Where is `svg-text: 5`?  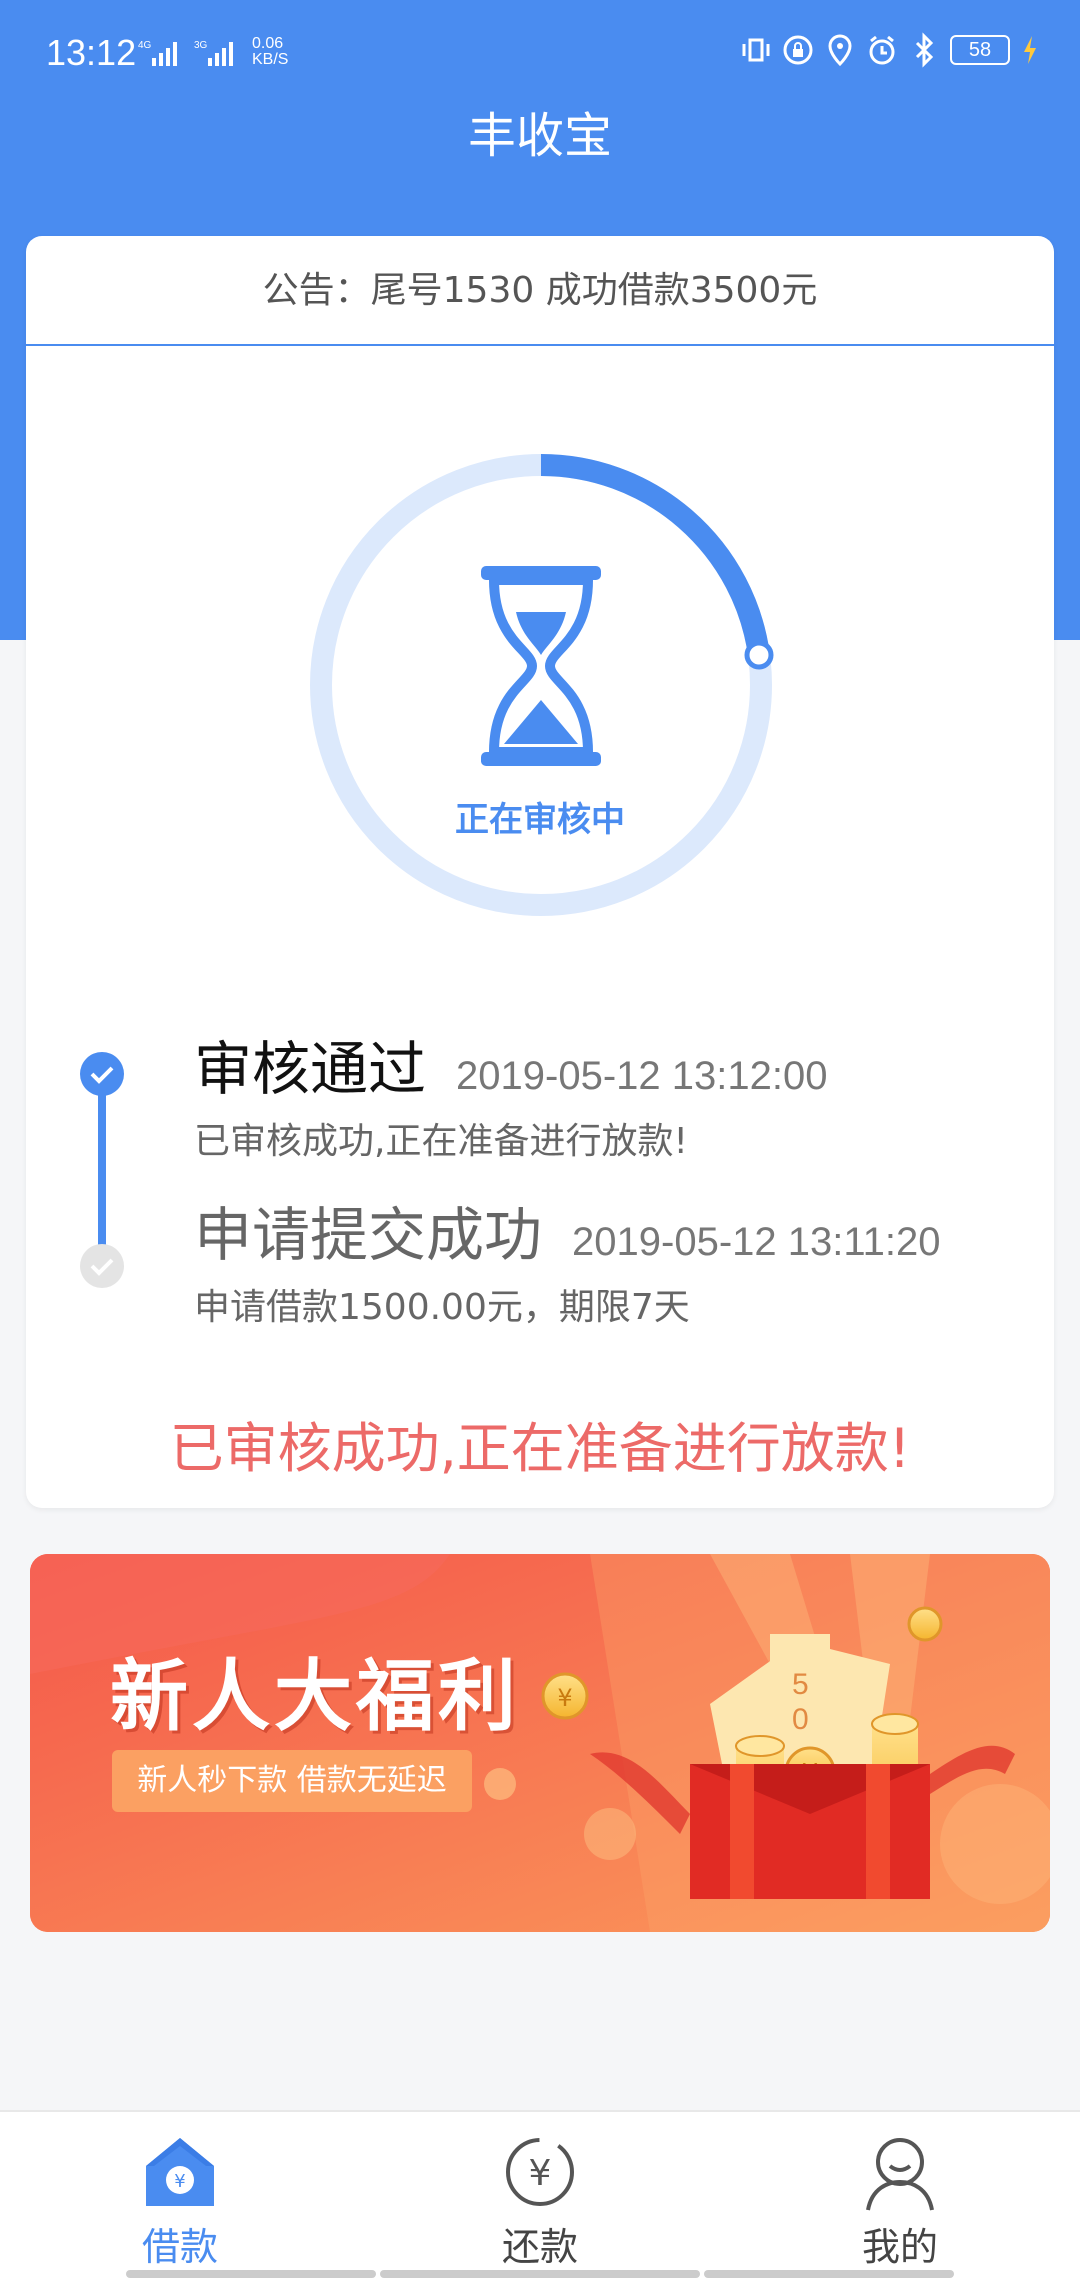 svg-text: 5 is located at coordinates (800, 1684).